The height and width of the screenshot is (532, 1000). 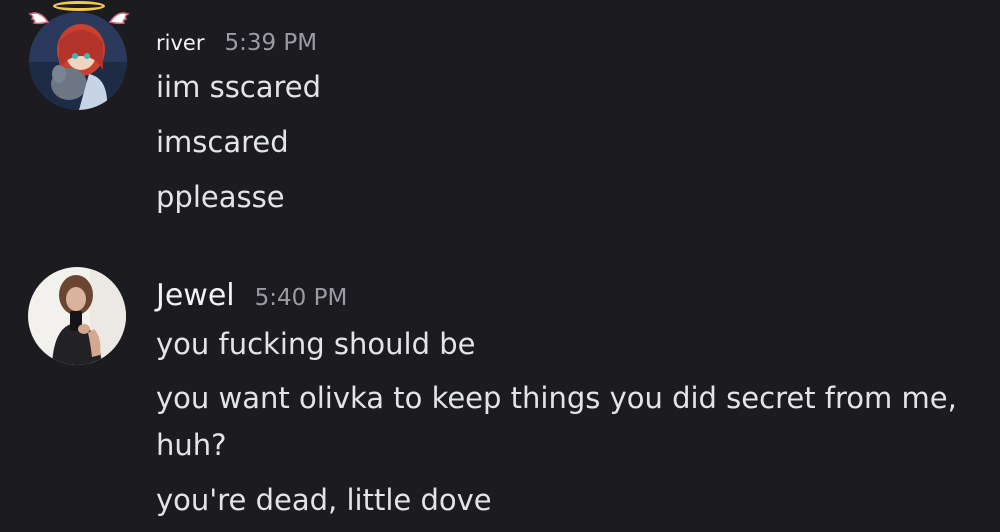 I want to click on timestamp: 5:39 PM, so click(x=271, y=43).